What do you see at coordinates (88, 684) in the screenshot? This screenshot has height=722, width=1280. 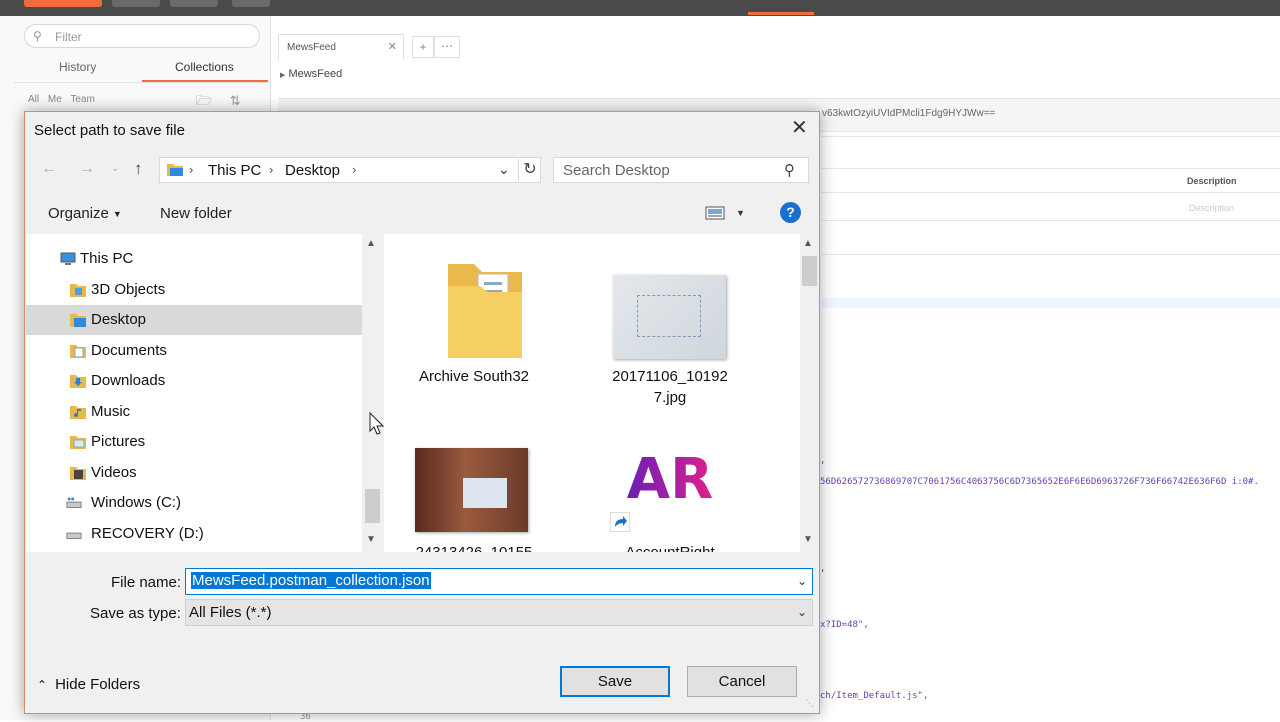 I see `hide-folders-button: ⌃ Hide Folders` at bounding box center [88, 684].